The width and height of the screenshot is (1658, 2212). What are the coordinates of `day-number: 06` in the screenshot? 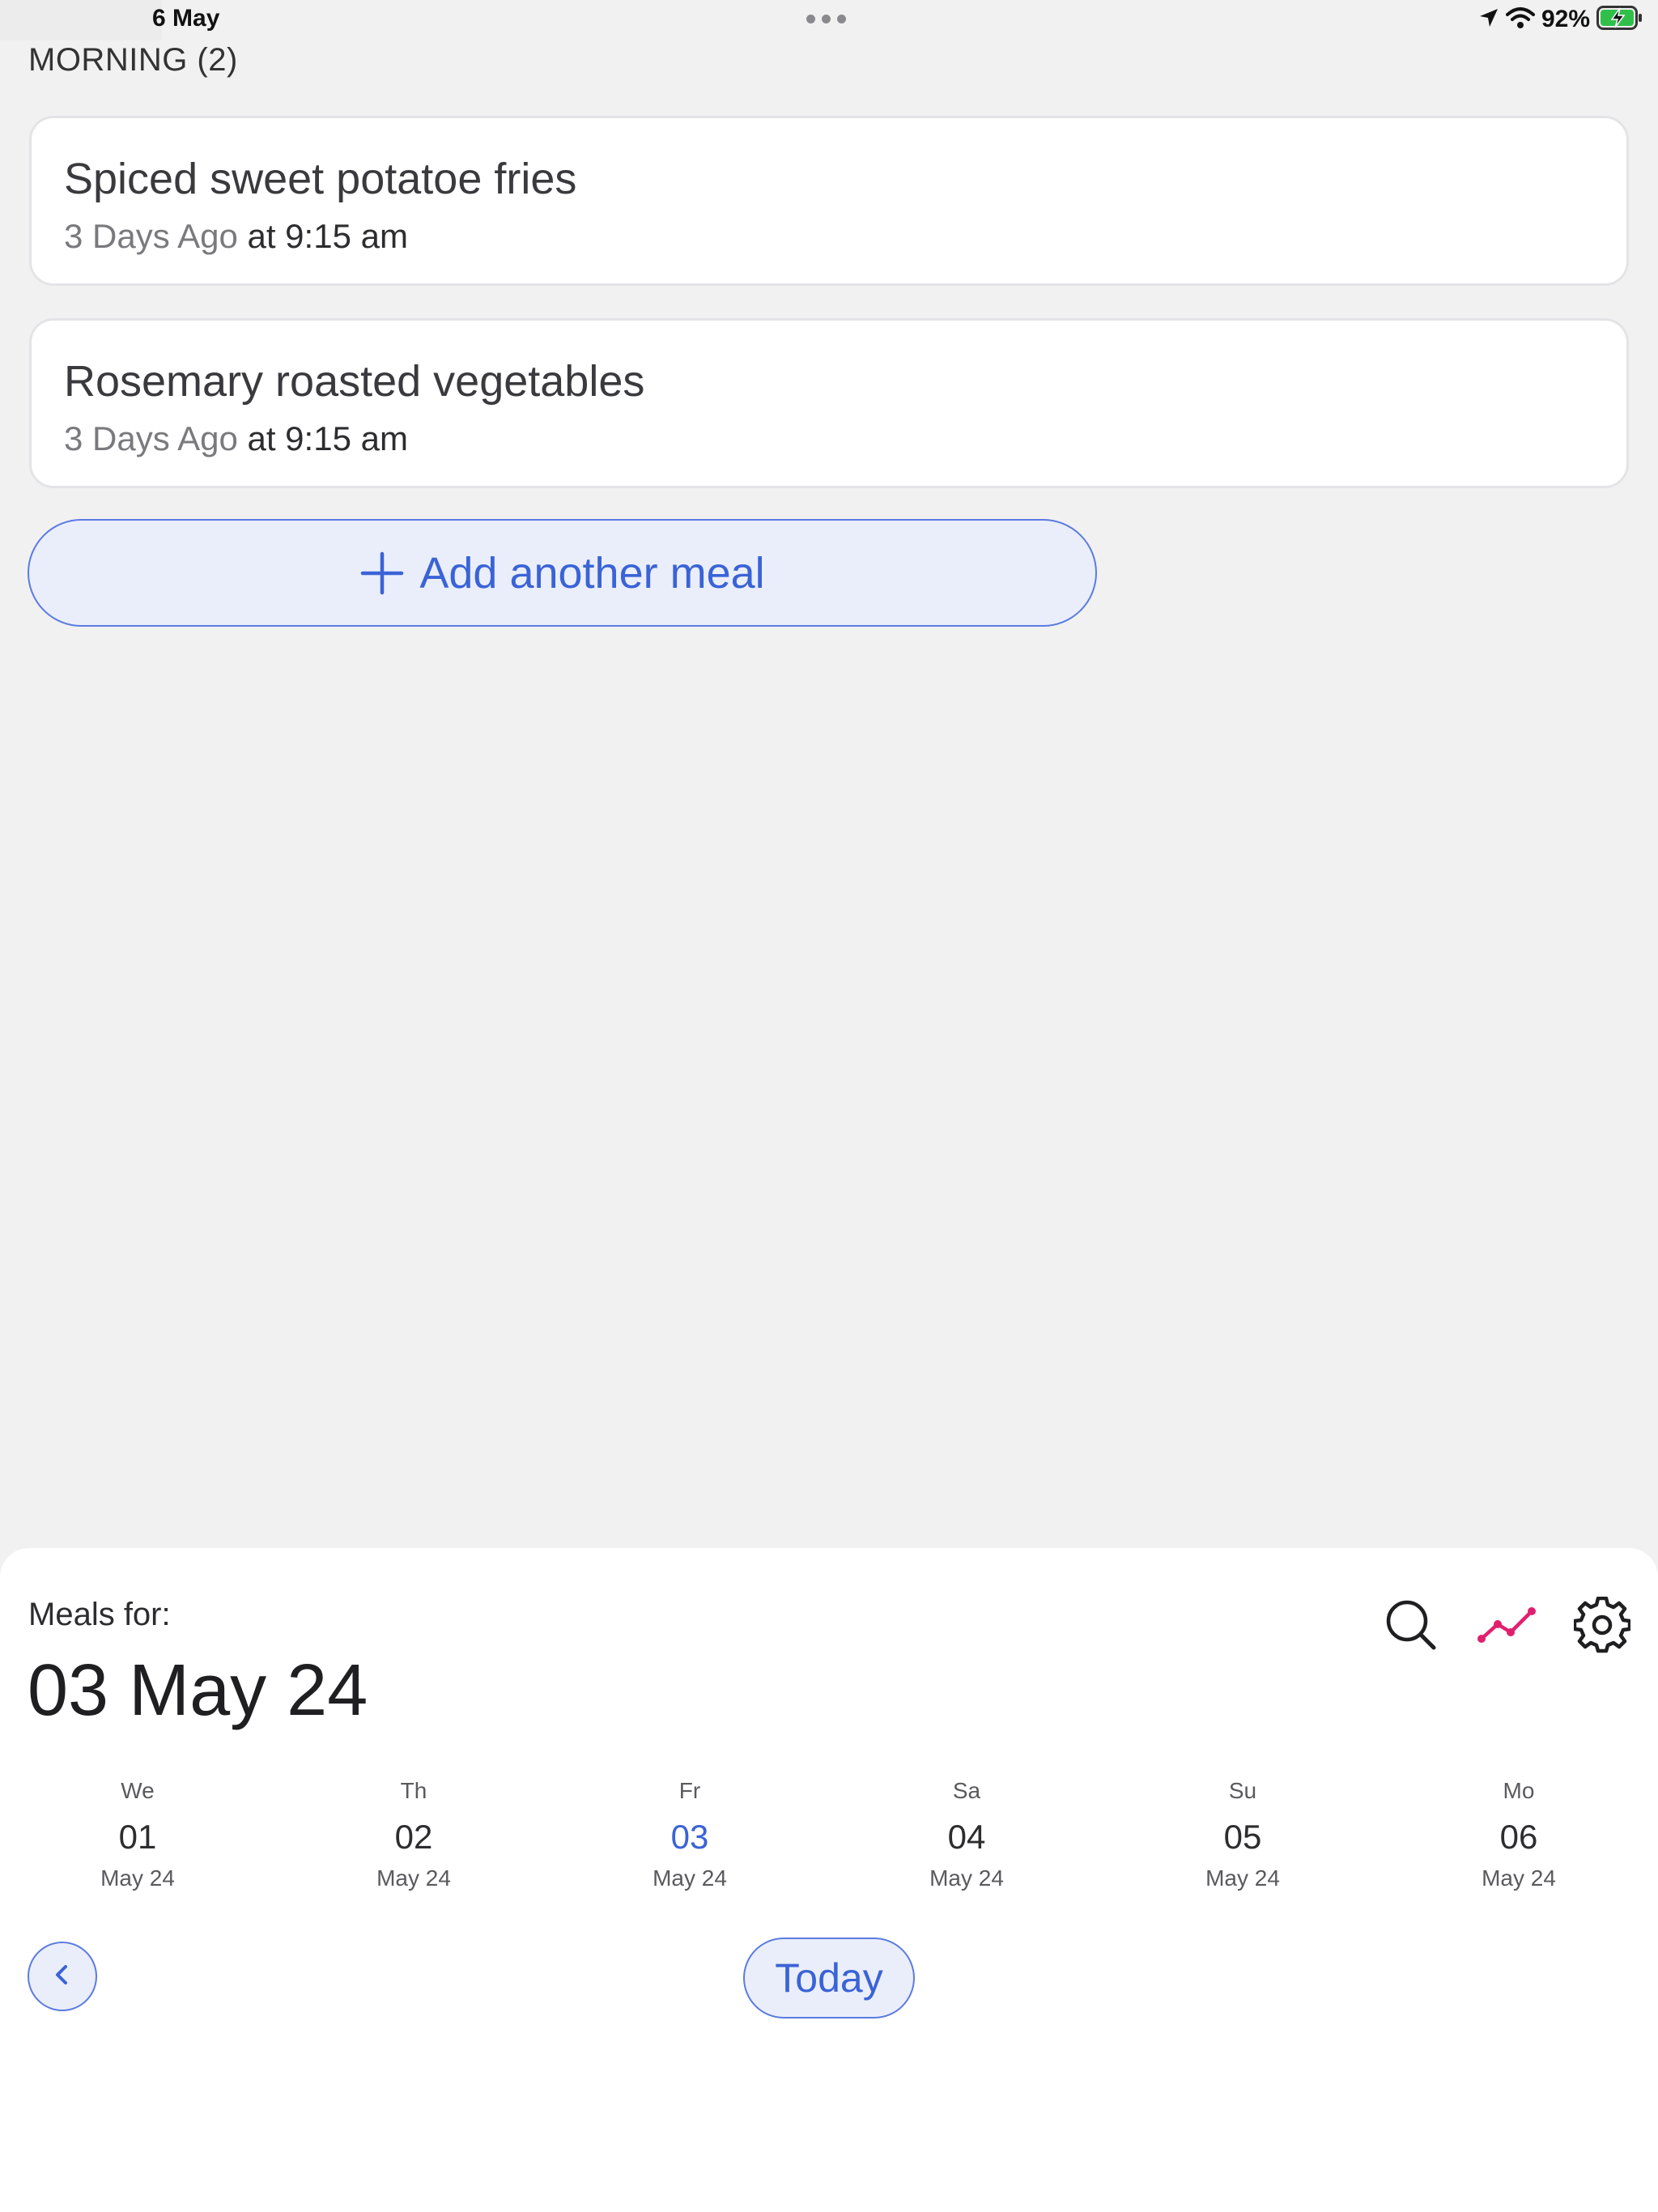 It's located at (1518, 1837).